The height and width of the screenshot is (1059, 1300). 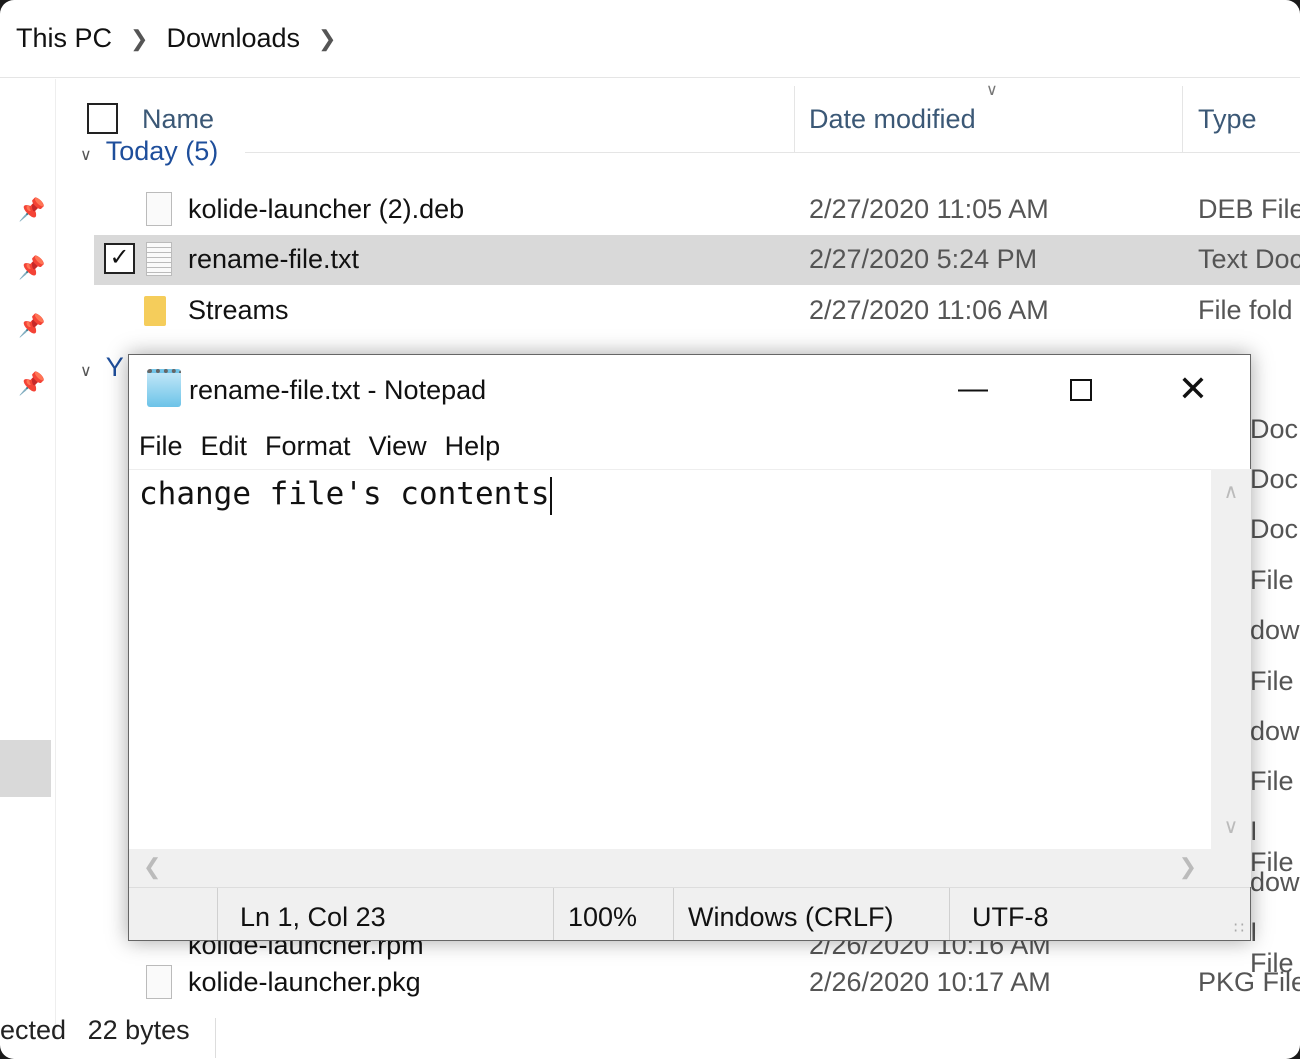 I want to click on scroll-up-icon: ∧, so click(x=1231, y=491).